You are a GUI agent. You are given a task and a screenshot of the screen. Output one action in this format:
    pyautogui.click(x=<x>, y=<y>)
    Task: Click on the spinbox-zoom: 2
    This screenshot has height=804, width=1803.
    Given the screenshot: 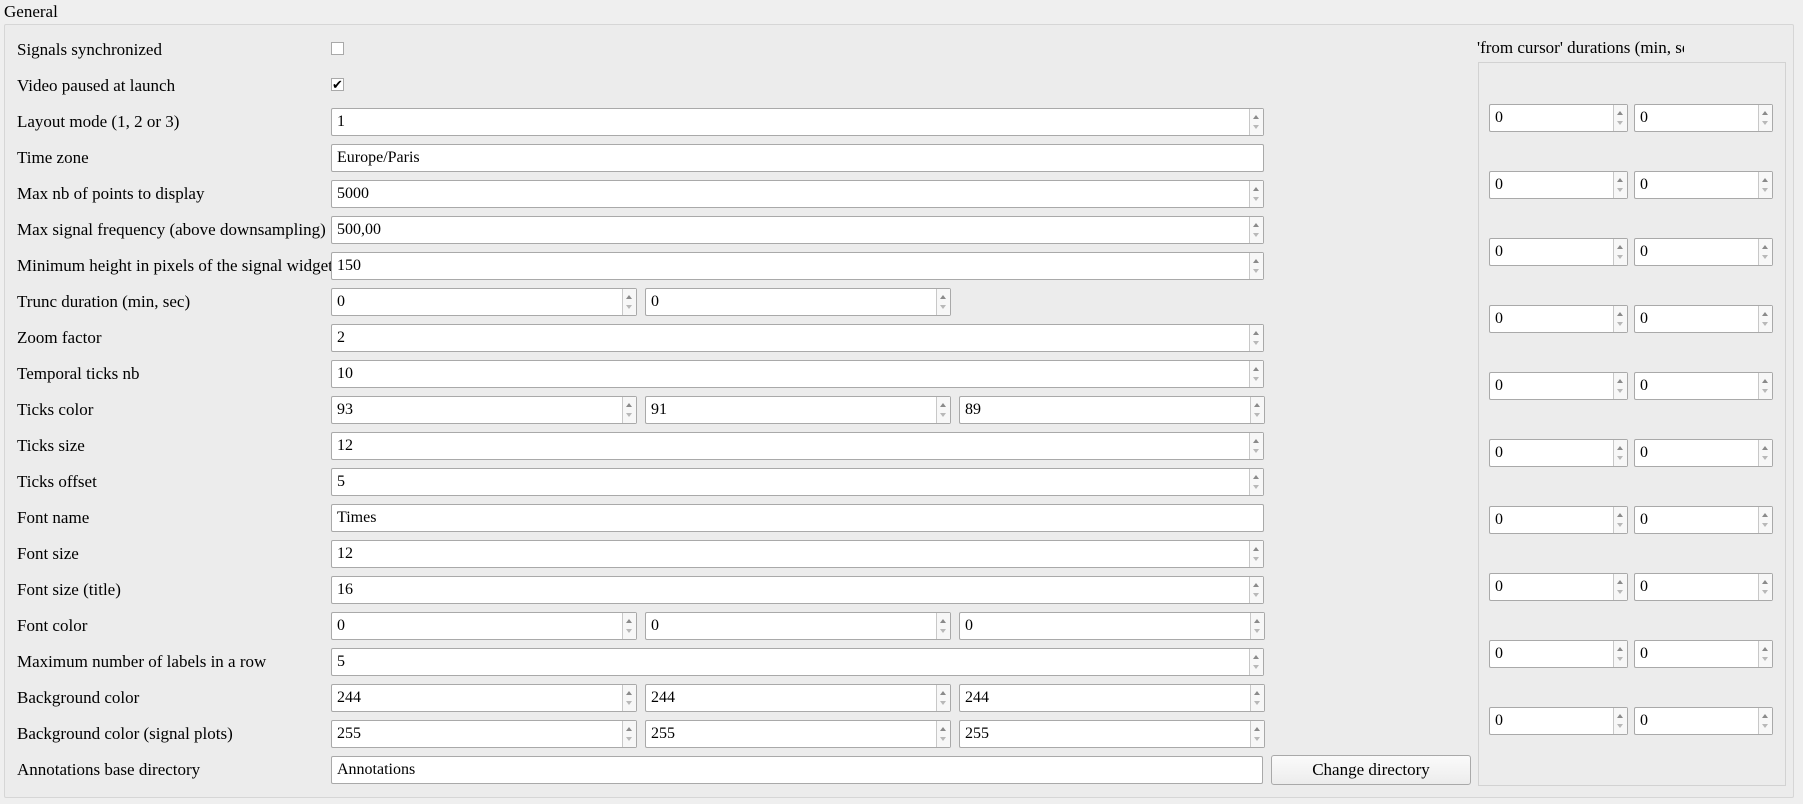 What is the action you would take?
    pyautogui.click(x=797, y=338)
    